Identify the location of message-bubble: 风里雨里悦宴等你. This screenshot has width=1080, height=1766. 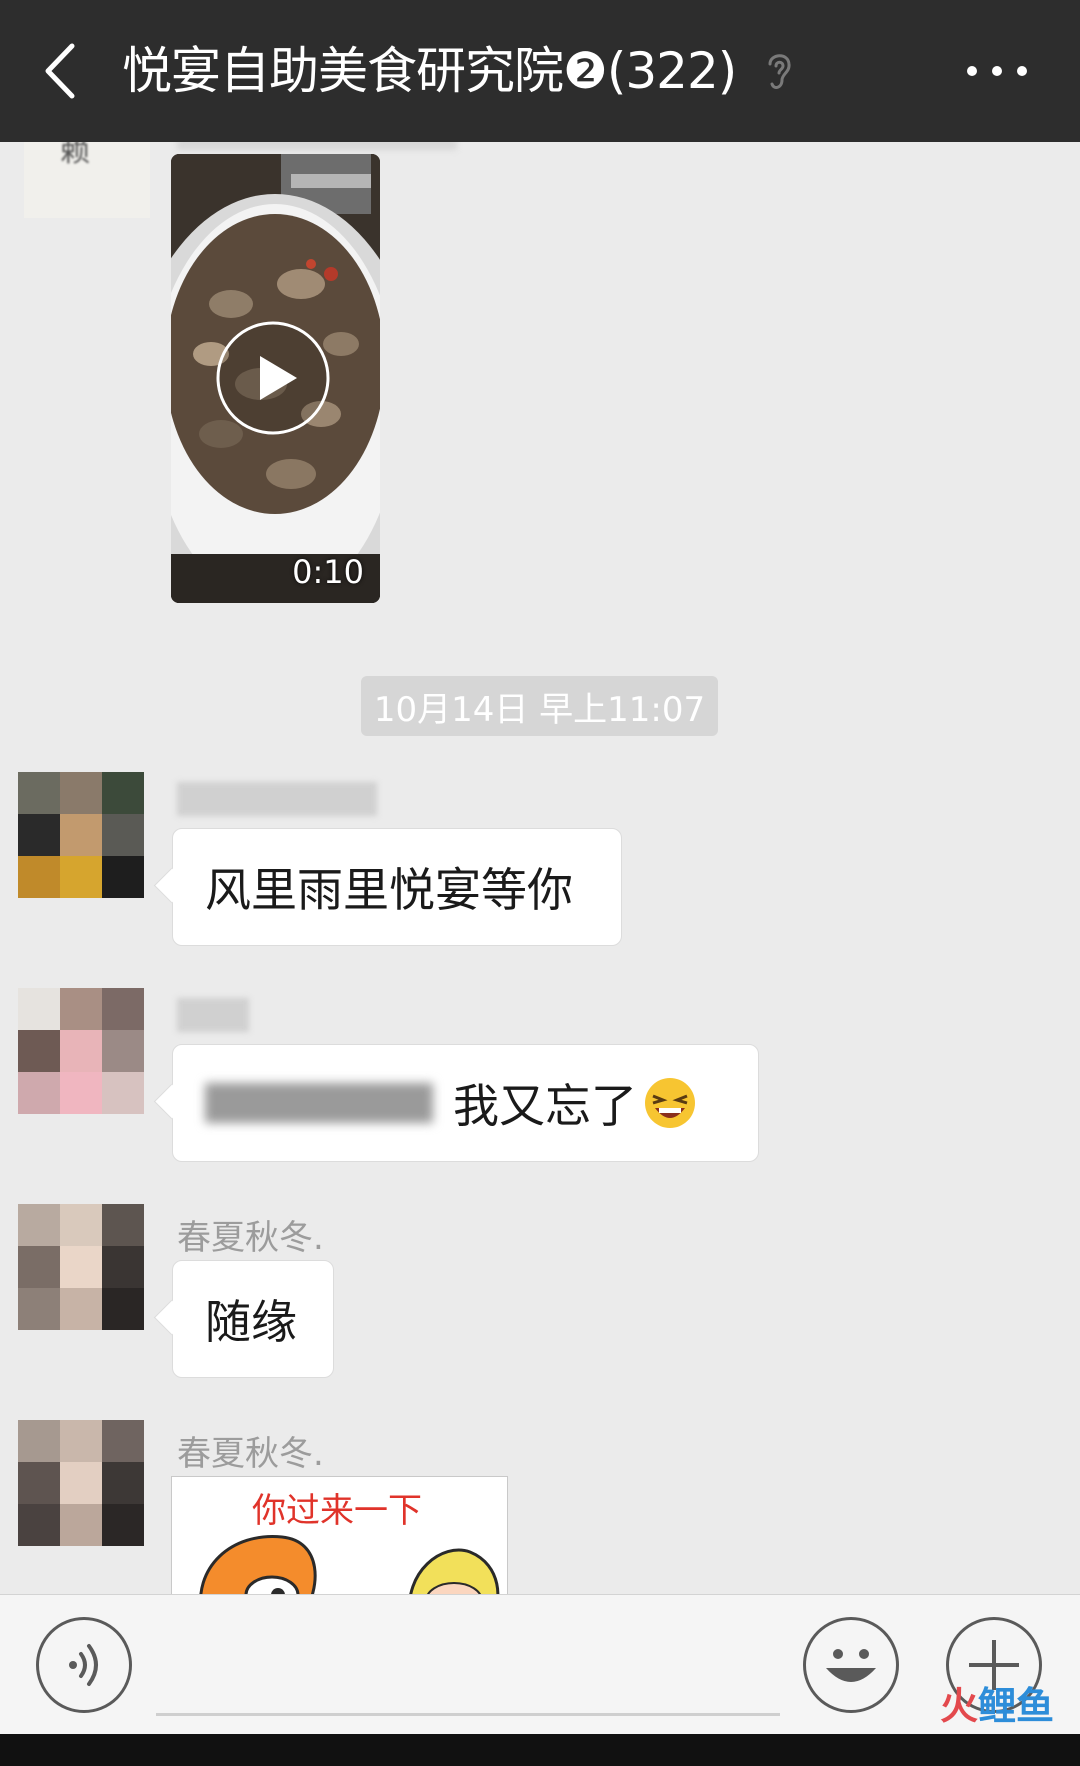
(397, 887).